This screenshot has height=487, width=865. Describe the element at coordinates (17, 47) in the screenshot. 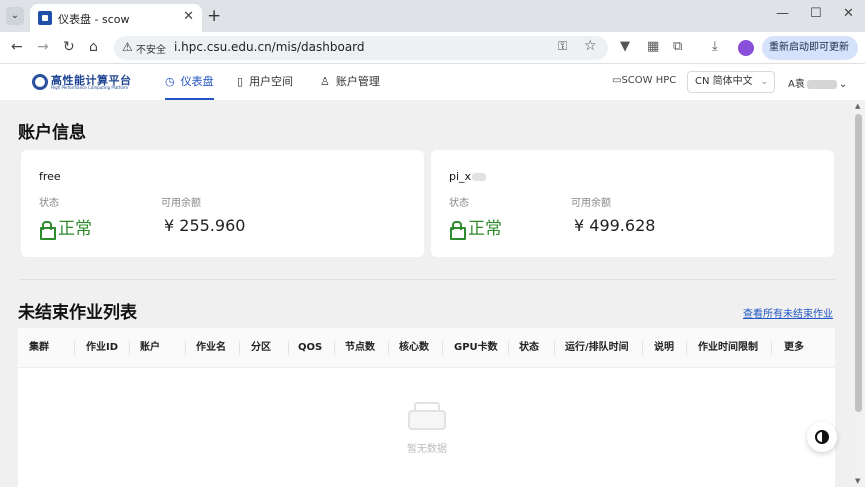

I see `back-icon: ←` at that location.